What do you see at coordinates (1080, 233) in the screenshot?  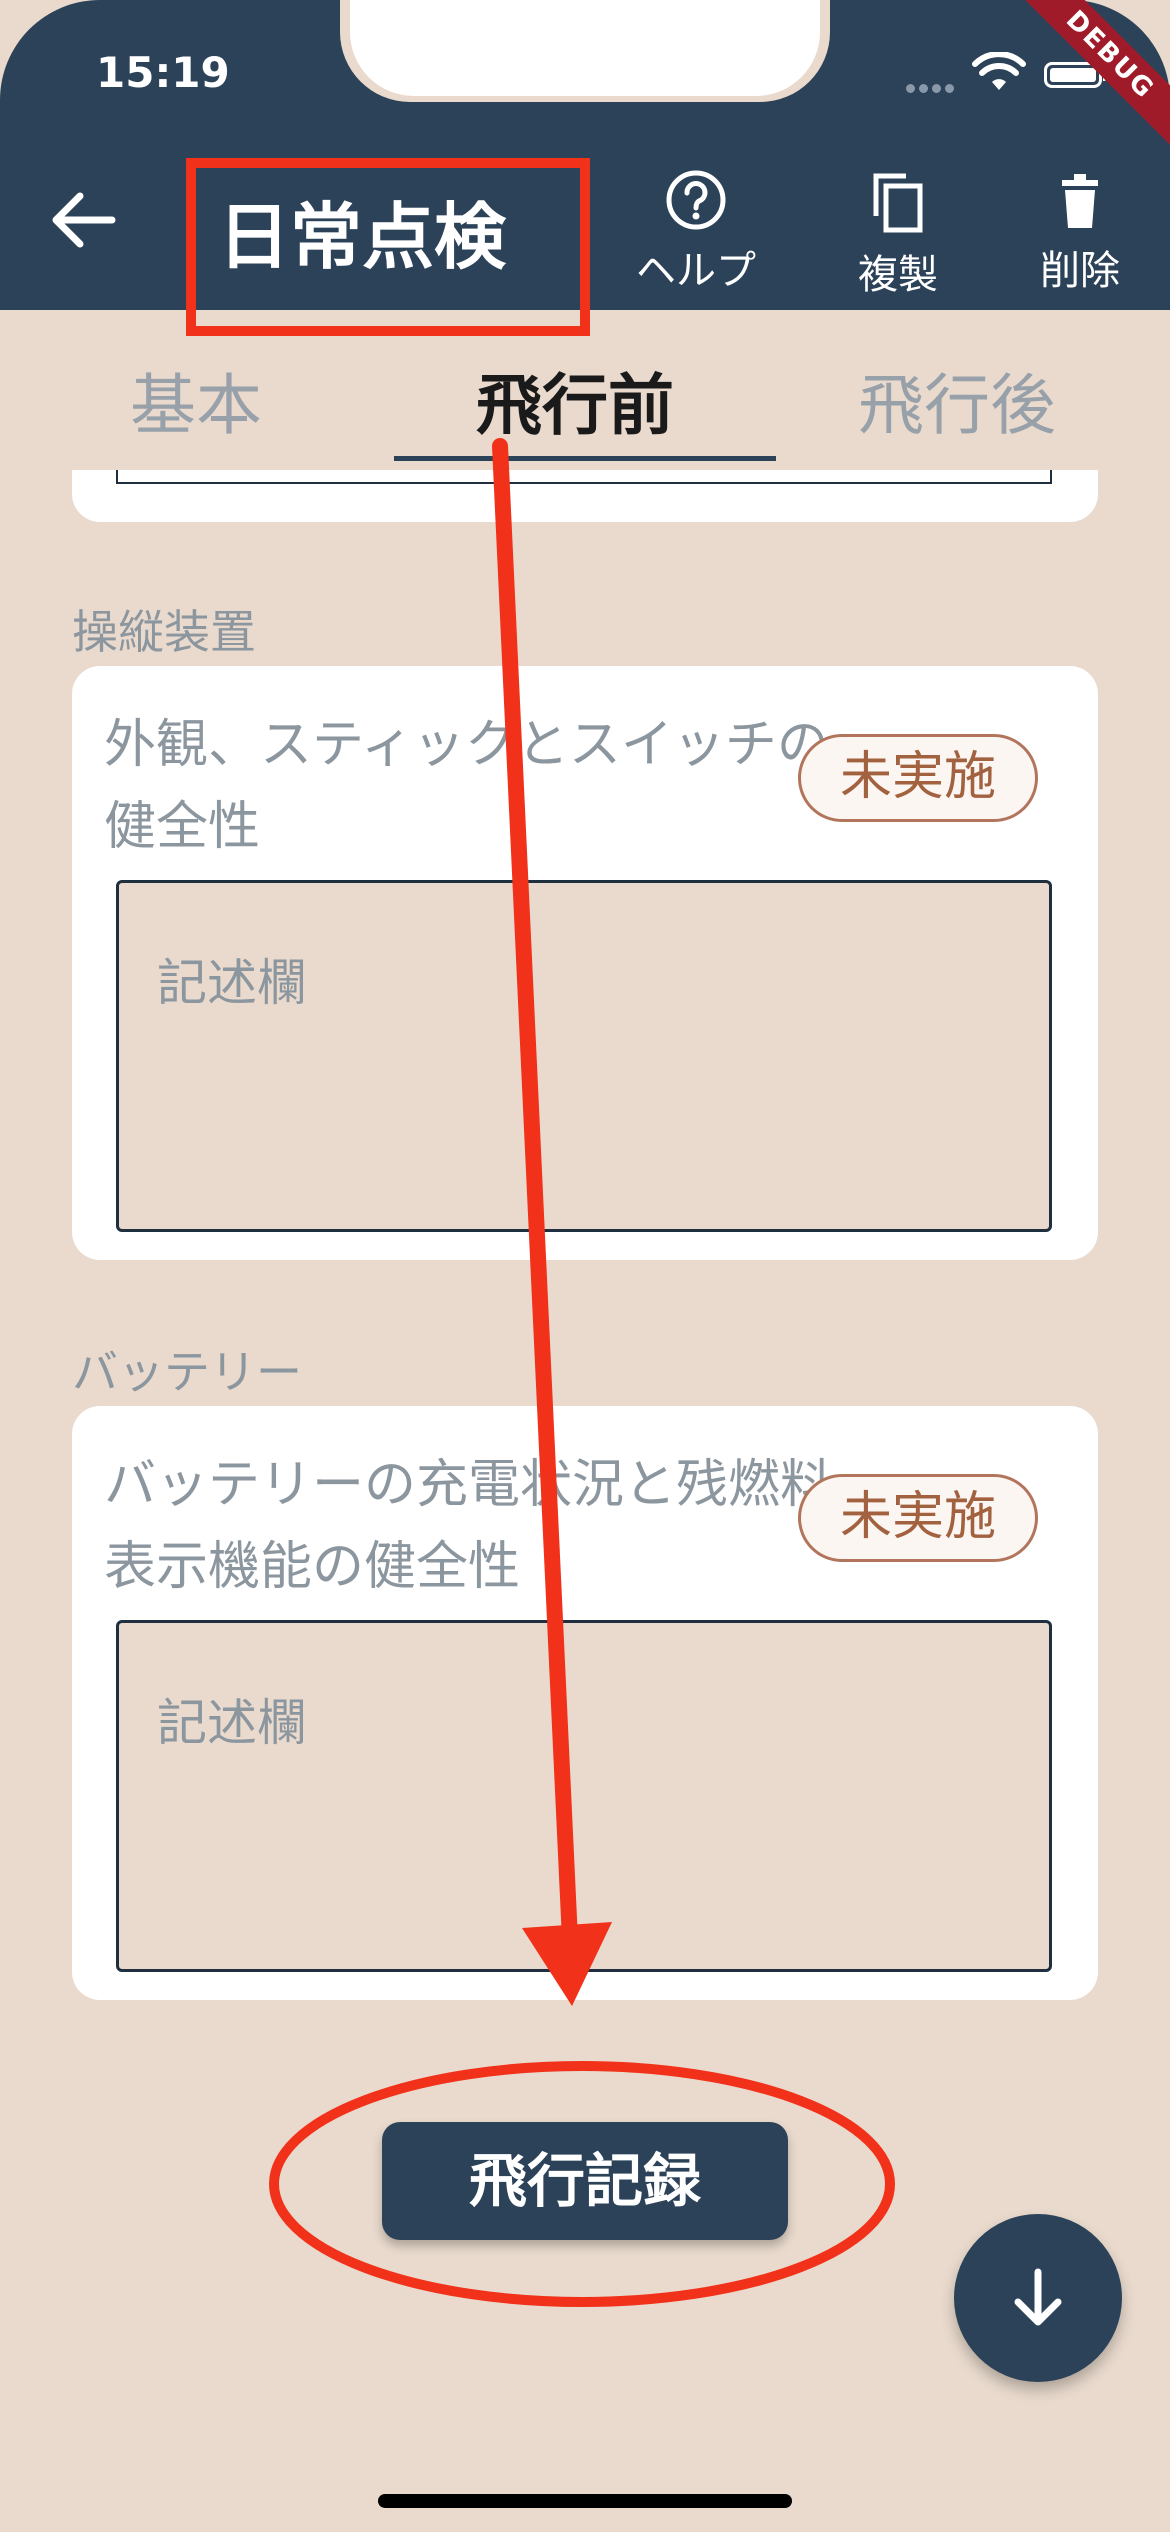 I see `delete-button: 削除` at bounding box center [1080, 233].